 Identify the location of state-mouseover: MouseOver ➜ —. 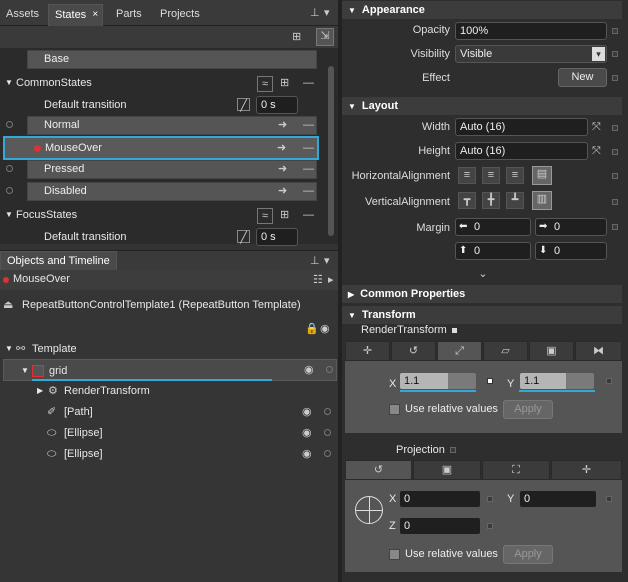
(161, 148).